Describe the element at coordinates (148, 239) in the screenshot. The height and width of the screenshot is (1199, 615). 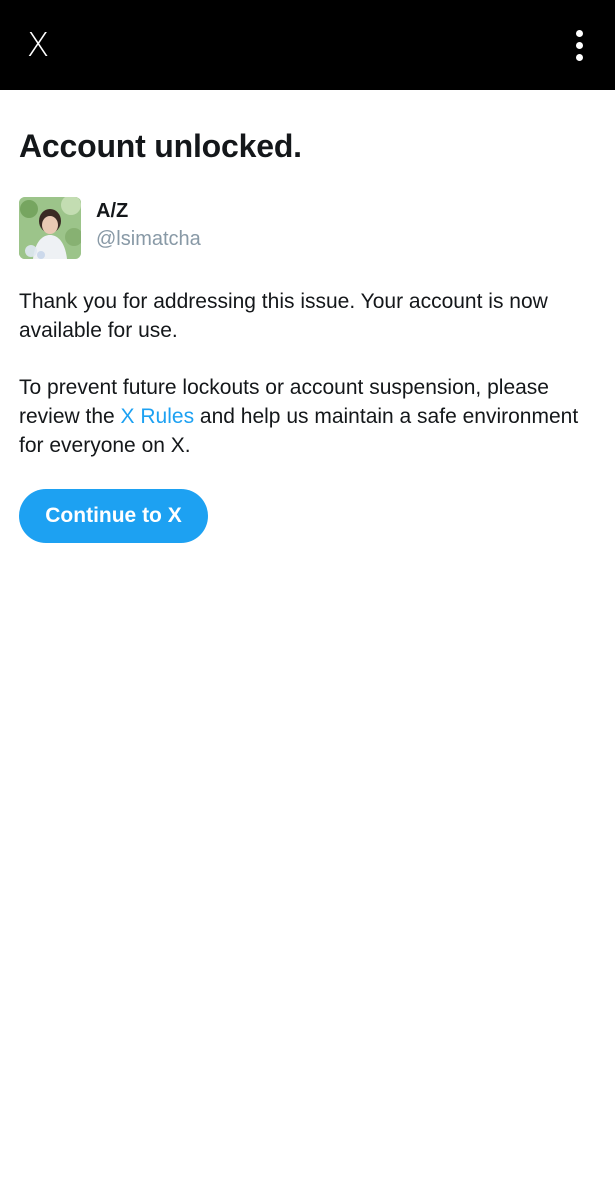
I see `user-handle: @lsimatcha` at that location.